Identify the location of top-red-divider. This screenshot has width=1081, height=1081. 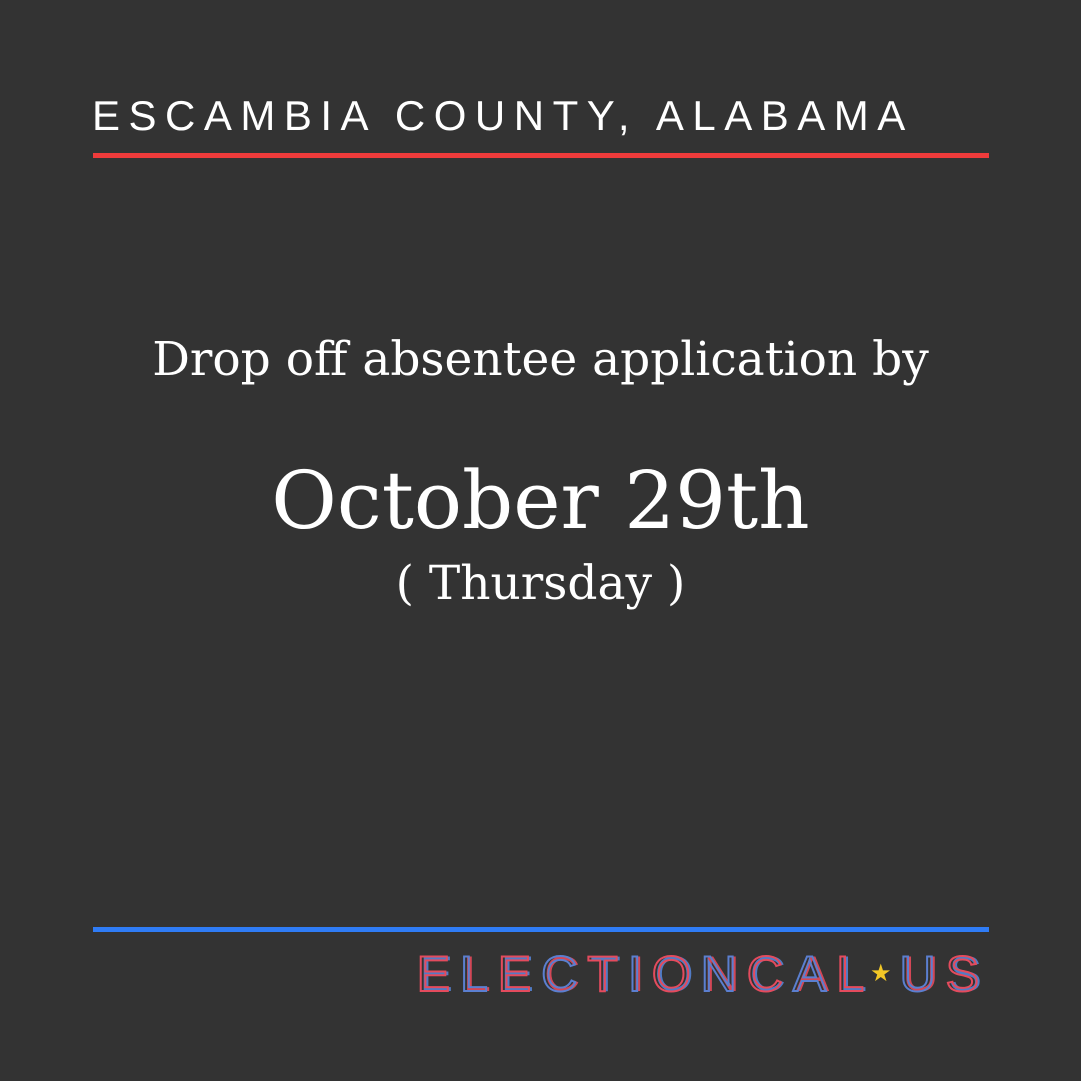
(541, 155).